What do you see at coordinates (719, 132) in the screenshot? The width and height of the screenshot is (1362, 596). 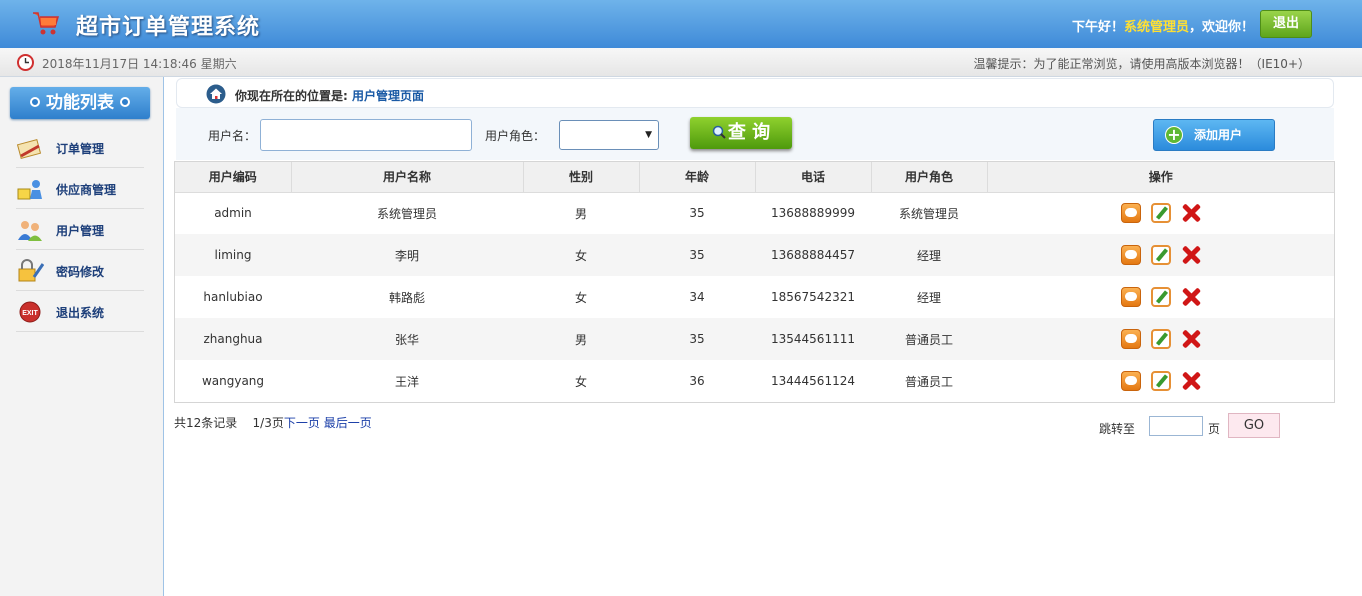 I see `search-icon` at bounding box center [719, 132].